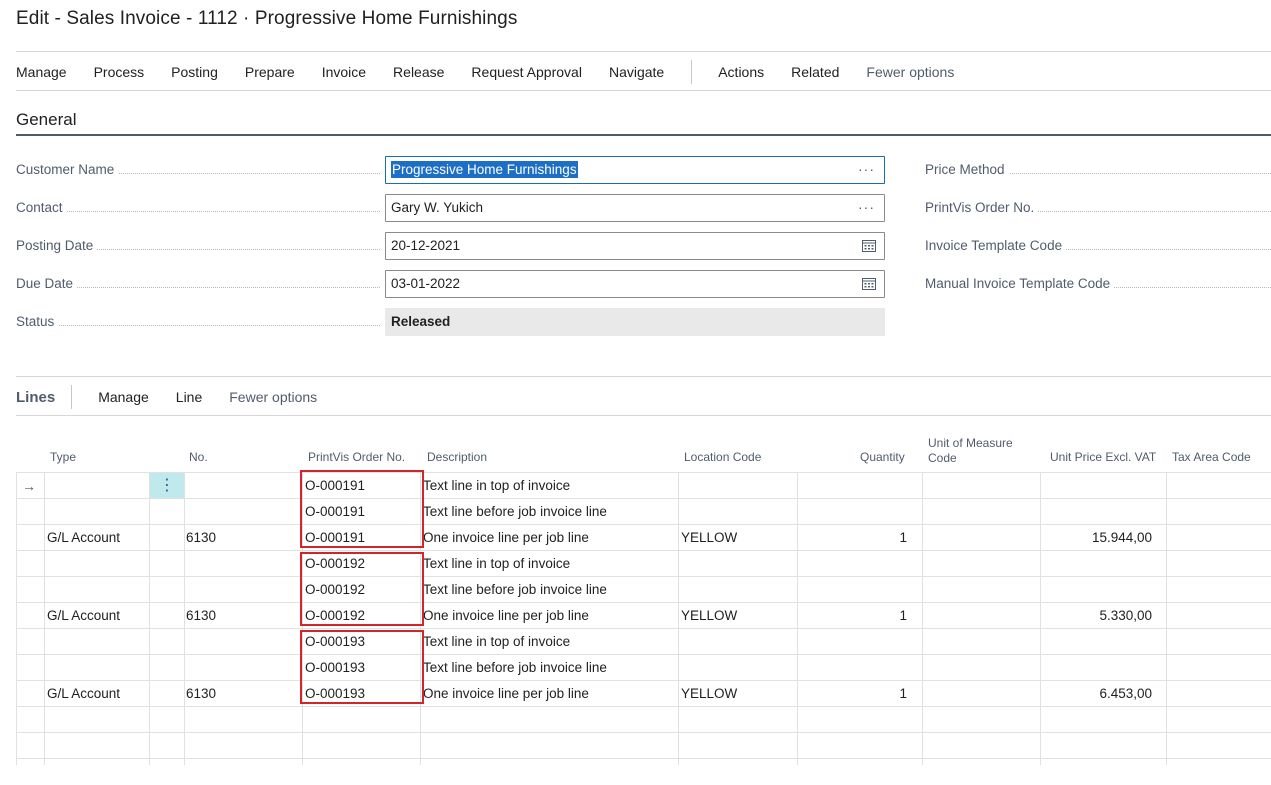 The height and width of the screenshot is (785, 1271). Describe the element at coordinates (1103, 457) in the screenshot. I see `column-header-unit-price: Unit Price Excl. VAT` at that location.